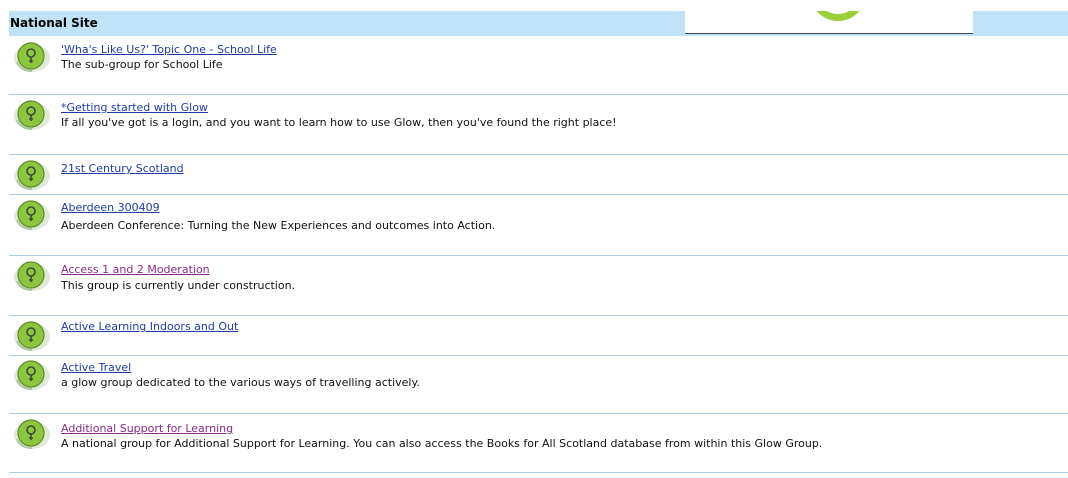 The image size is (1068, 478). I want to click on group-link: 21st Century Scotland, so click(122, 168).